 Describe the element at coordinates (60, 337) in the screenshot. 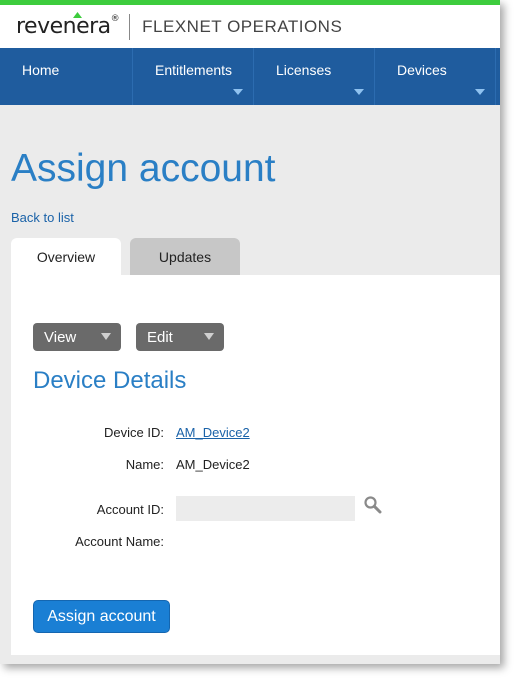

I see `view-menu-label: View` at that location.